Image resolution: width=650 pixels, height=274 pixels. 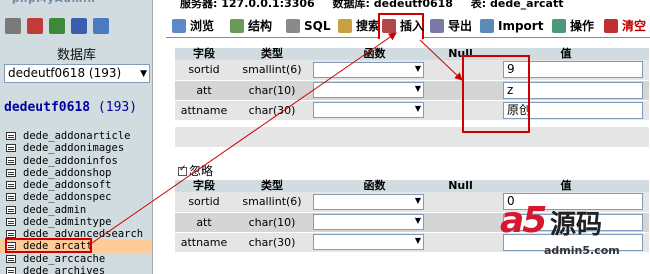 I want to click on breadcrumb-table: 表: dede_arcatt, so click(x=517, y=5).